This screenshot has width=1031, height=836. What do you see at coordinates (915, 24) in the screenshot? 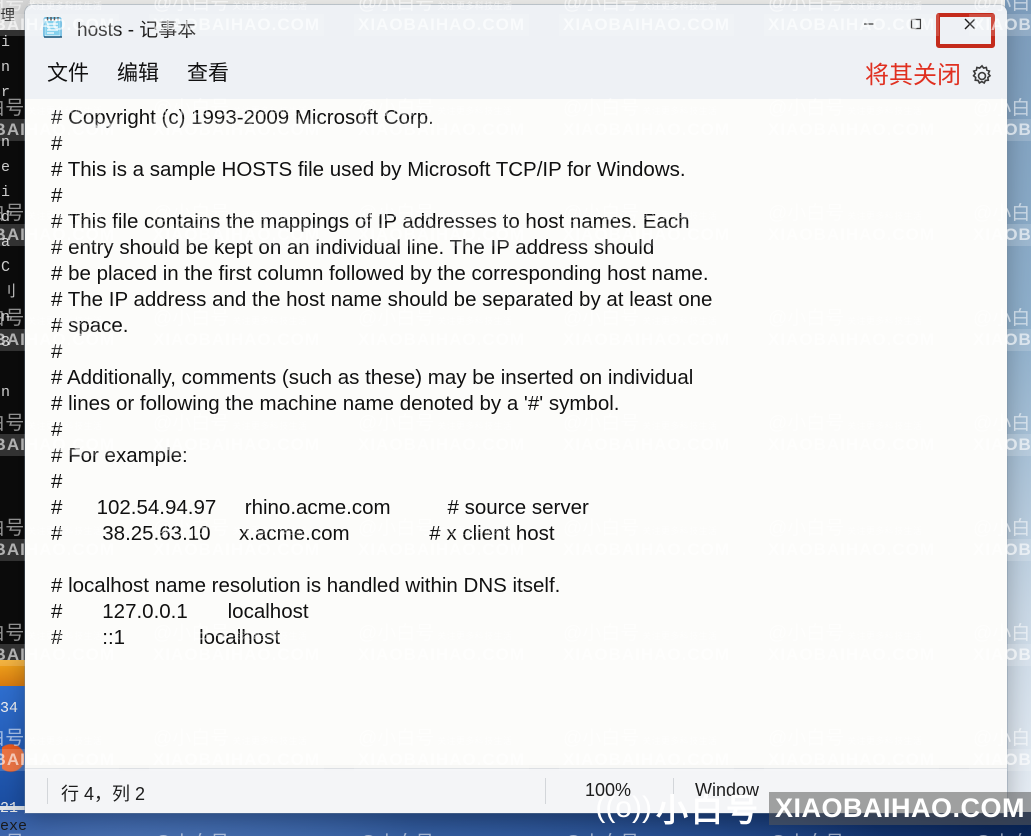
I see `maximize-button` at bounding box center [915, 24].